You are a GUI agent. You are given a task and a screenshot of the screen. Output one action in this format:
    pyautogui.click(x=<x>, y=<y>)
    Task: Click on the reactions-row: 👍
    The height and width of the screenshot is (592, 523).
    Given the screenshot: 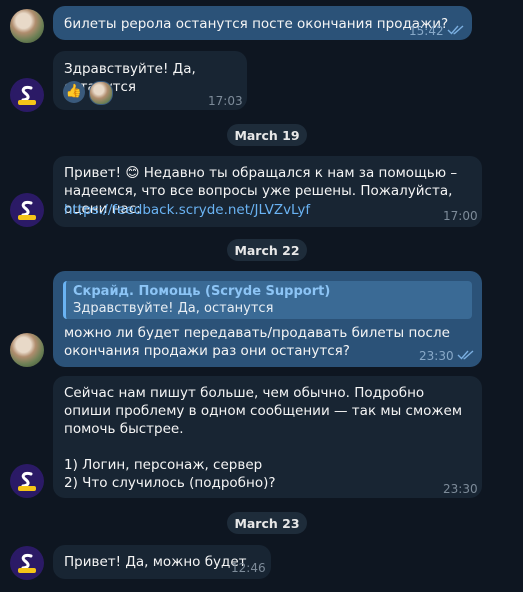 What is the action you would take?
    pyautogui.click(x=88, y=93)
    